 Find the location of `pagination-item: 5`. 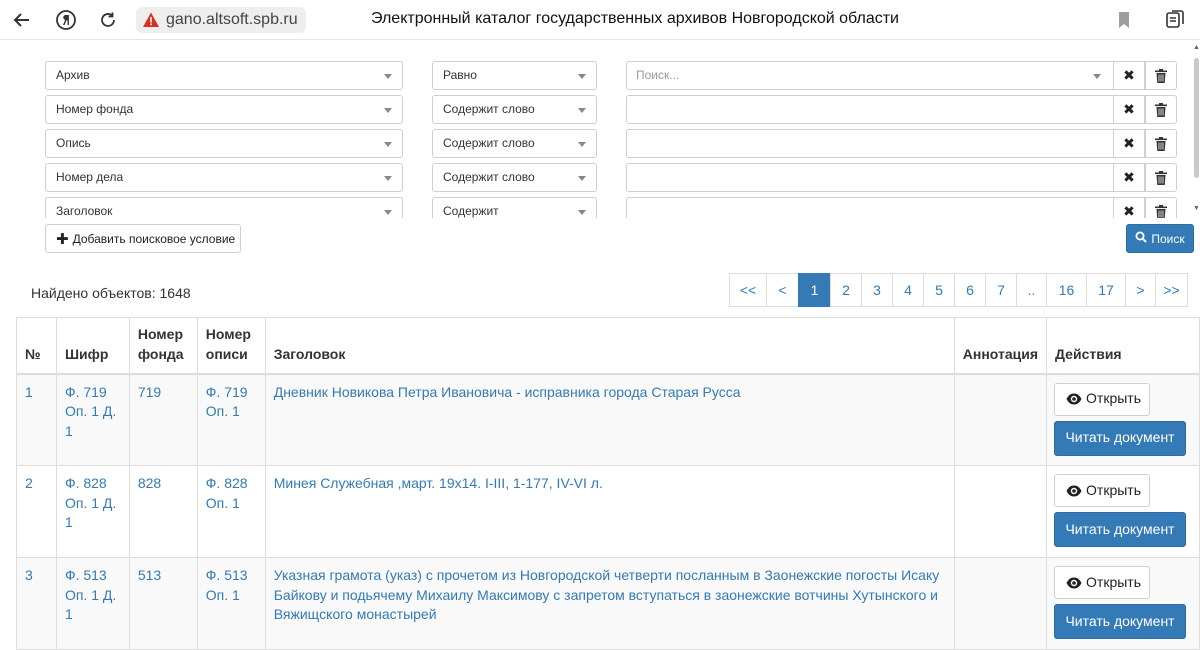

pagination-item: 5 is located at coordinates (939, 290).